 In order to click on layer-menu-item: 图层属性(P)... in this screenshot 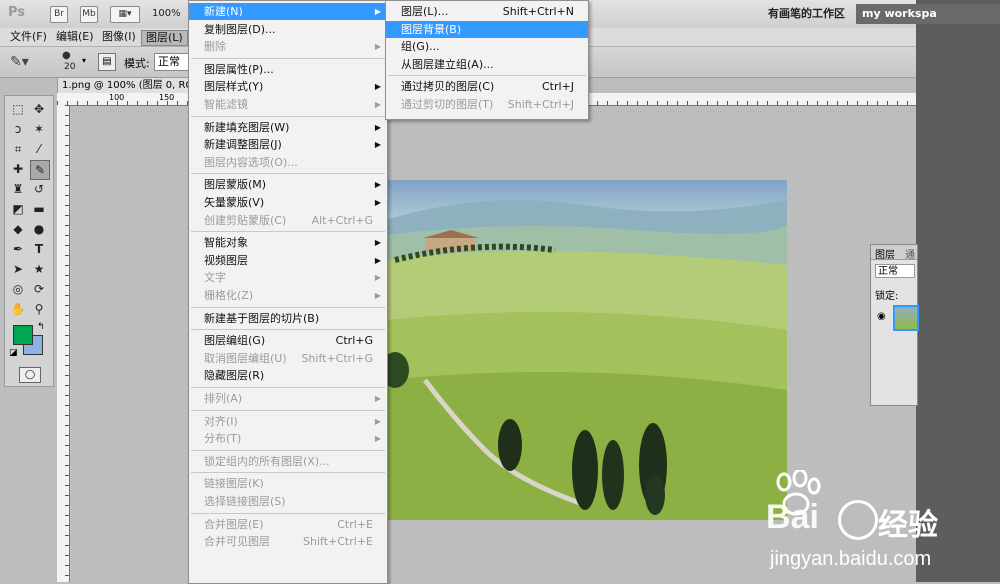, I will do `click(288, 69)`.